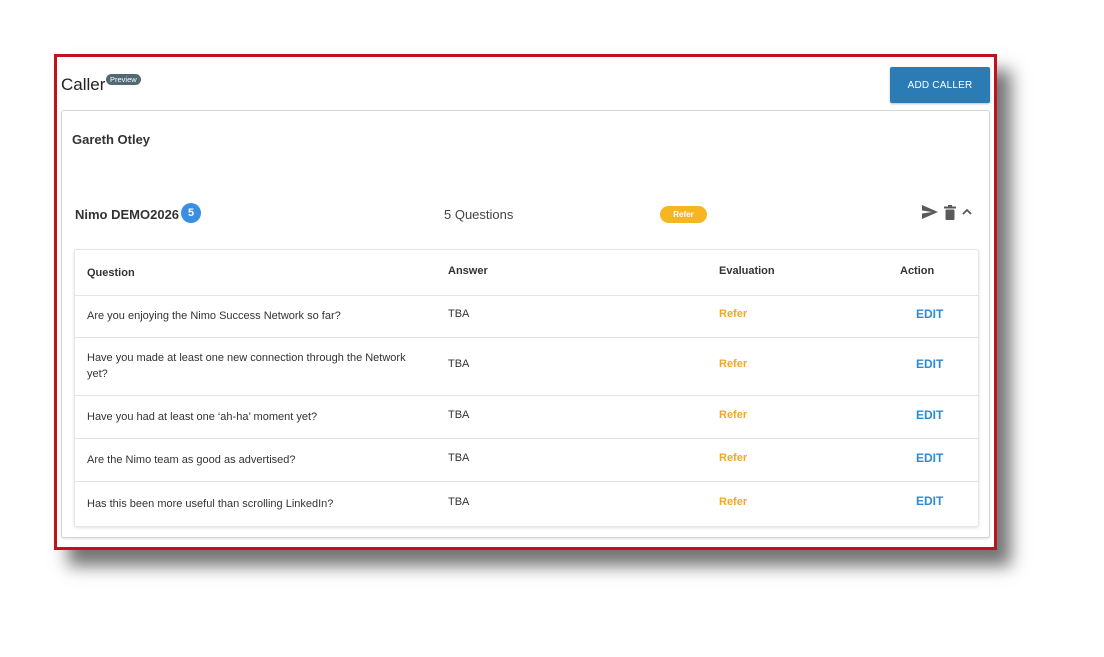 The height and width of the screenshot is (657, 1104). What do you see at coordinates (940, 85) in the screenshot?
I see `add-caller-button: ADD CALLER` at bounding box center [940, 85].